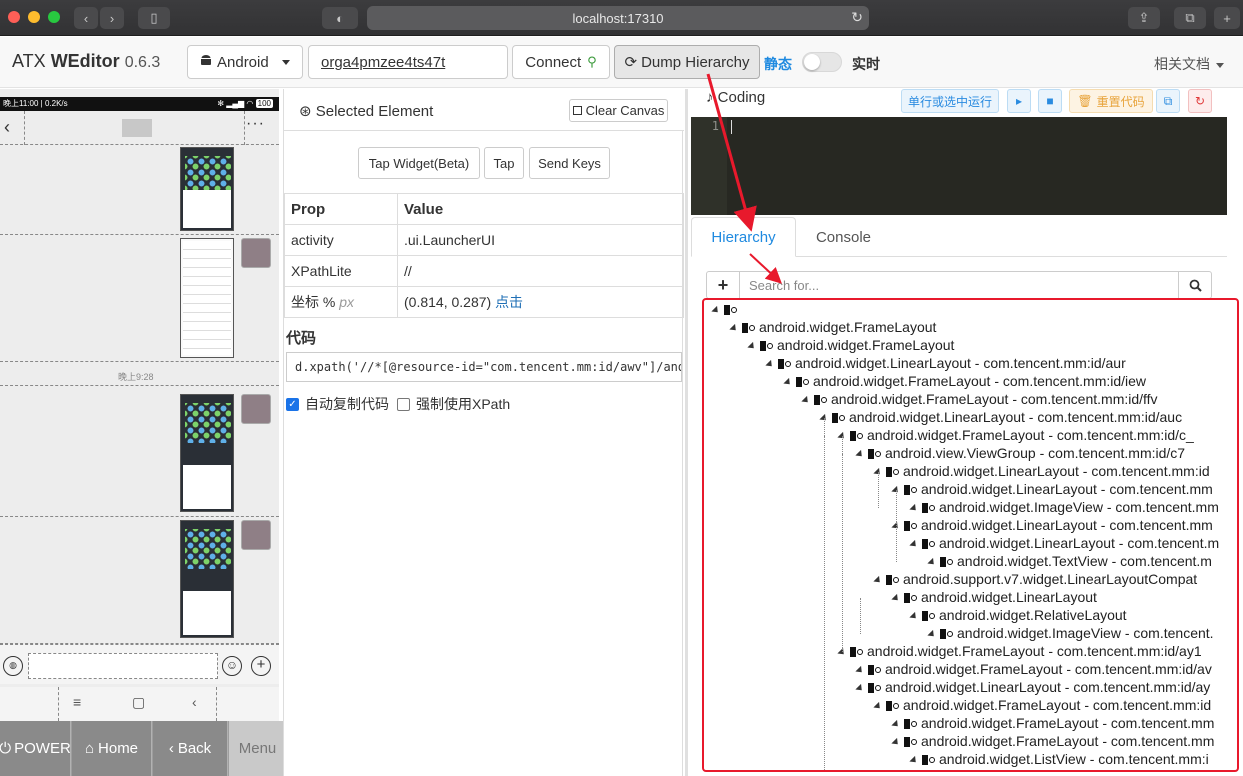 This screenshot has width=1243, height=776. I want to click on stop-icon: ■, so click(1050, 101).